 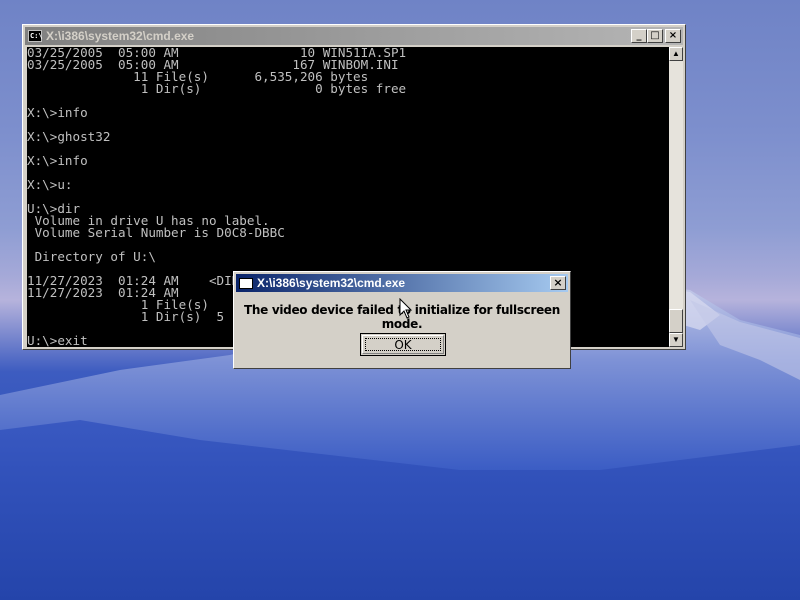 What do you see at coordinates (639, 36) in the screenshot?
I see `minimize-button: _` at bounding box center [639, 36].